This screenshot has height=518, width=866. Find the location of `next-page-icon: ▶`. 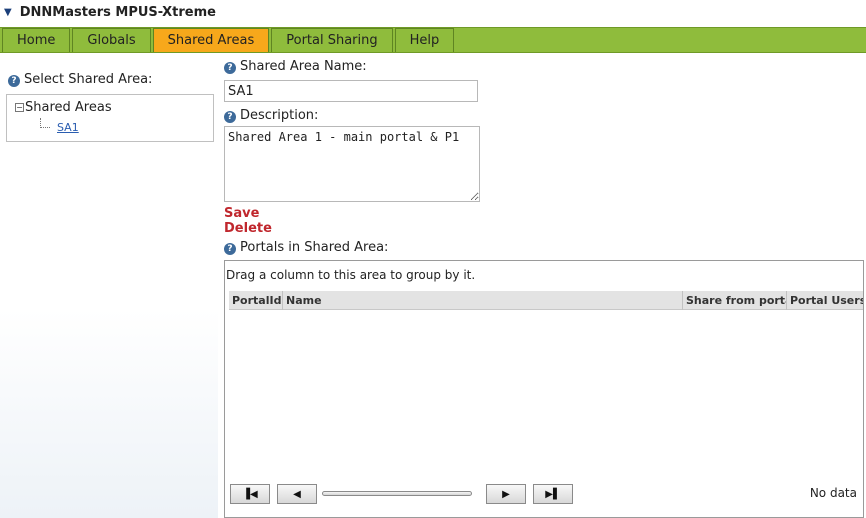

next-page-icon: ▶ is located at coordinates (506, 494).